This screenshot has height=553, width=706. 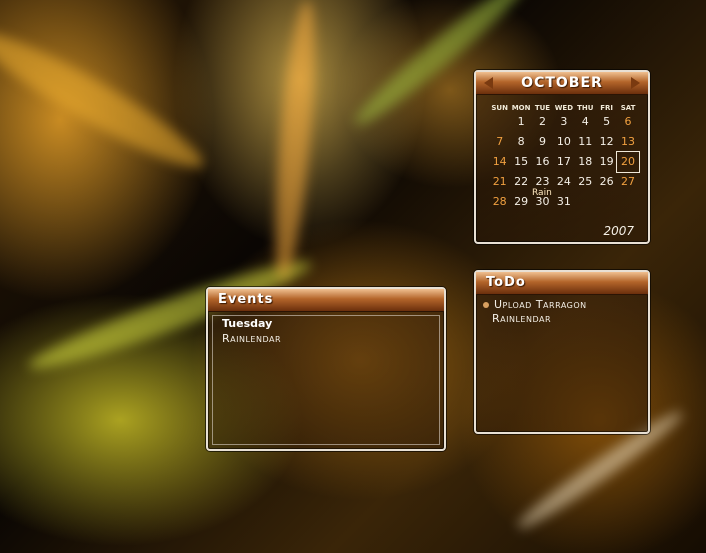 I want to click on bullet-icon, so click(x=486, y=305).